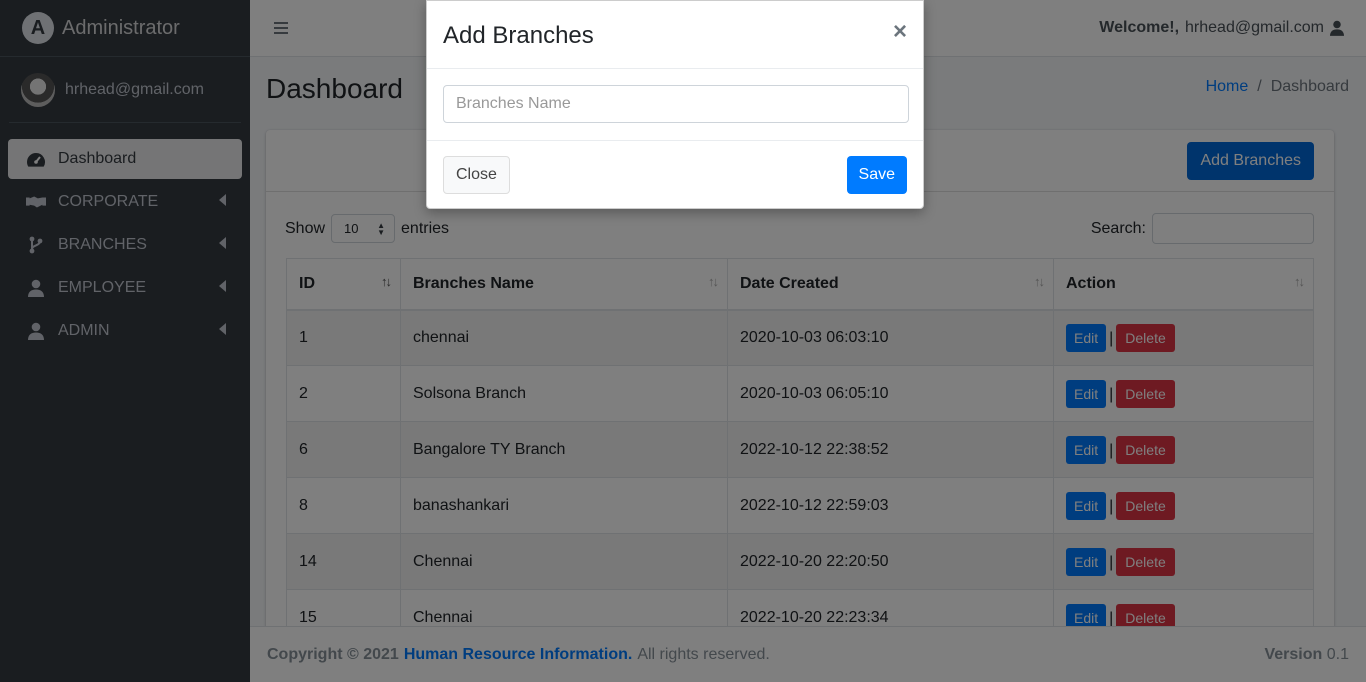 The image size is (1366, 682). Describe the element at coordinates (476, 175) in the screenshot. I see `close-button: Close` at that location.